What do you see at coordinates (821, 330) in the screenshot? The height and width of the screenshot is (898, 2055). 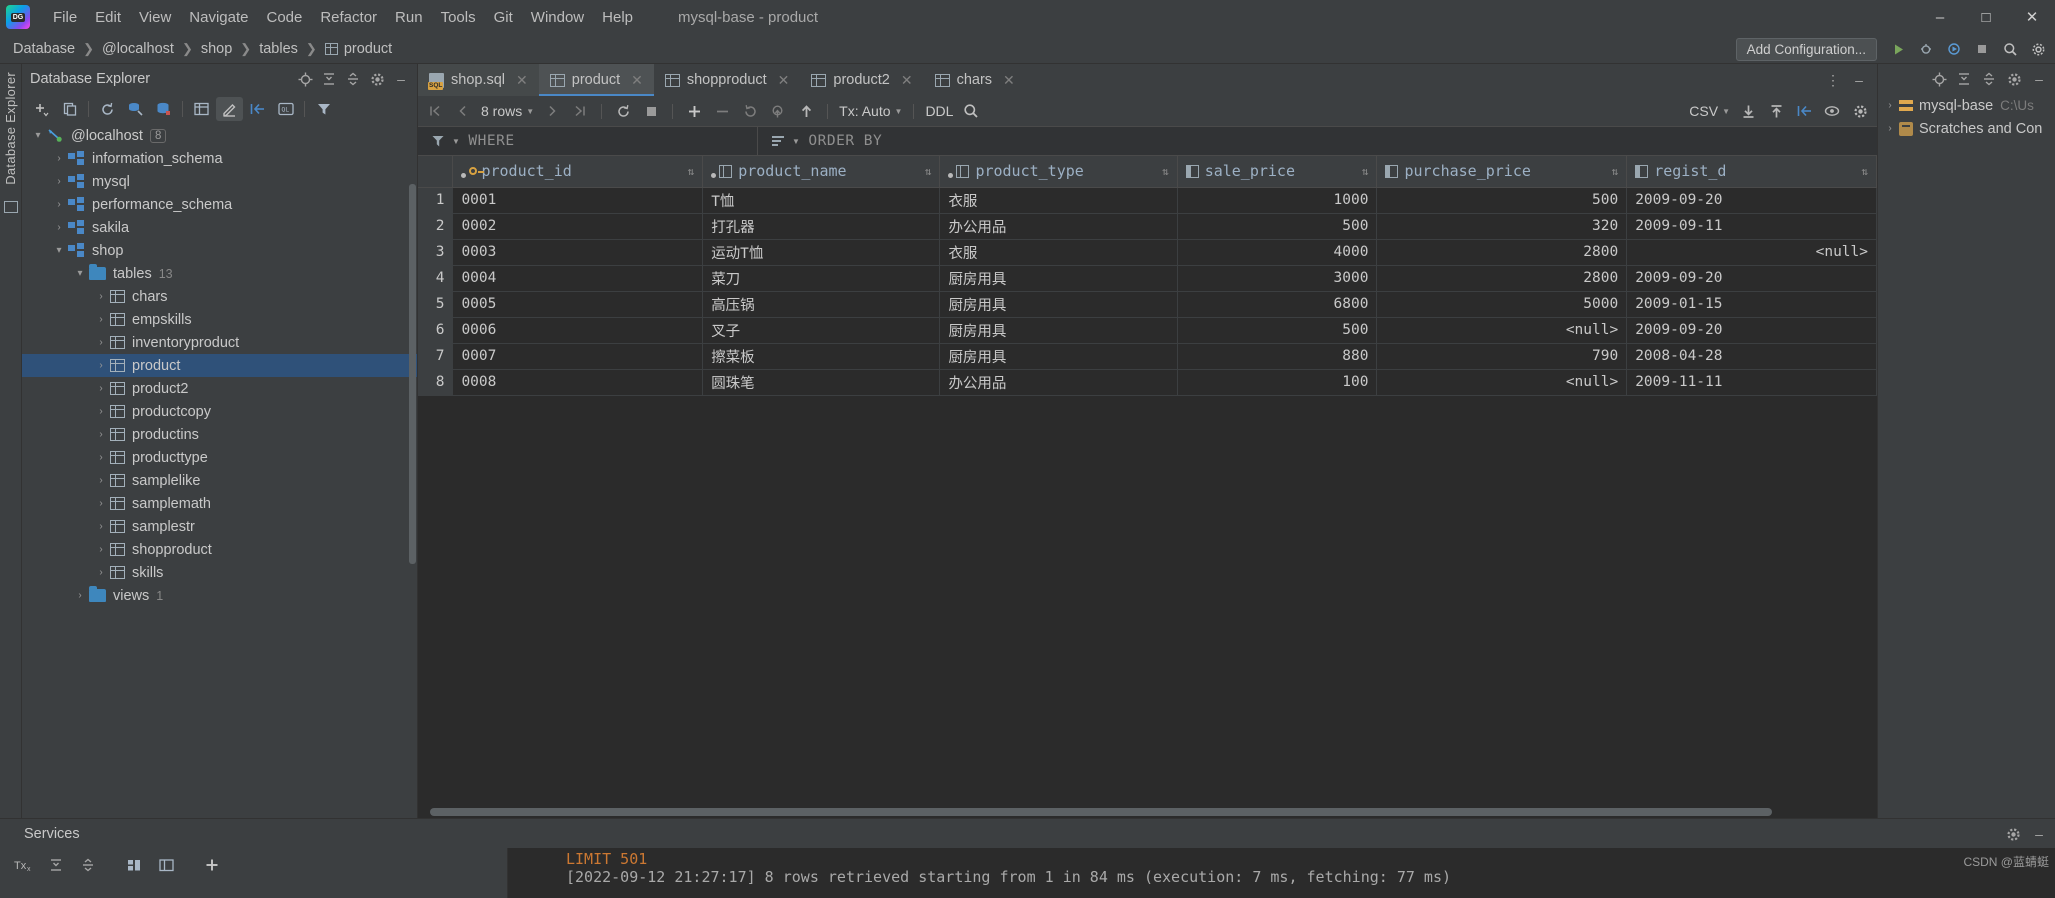 I see `cell-product-name: 叉子` at bounding box center [821, 330].